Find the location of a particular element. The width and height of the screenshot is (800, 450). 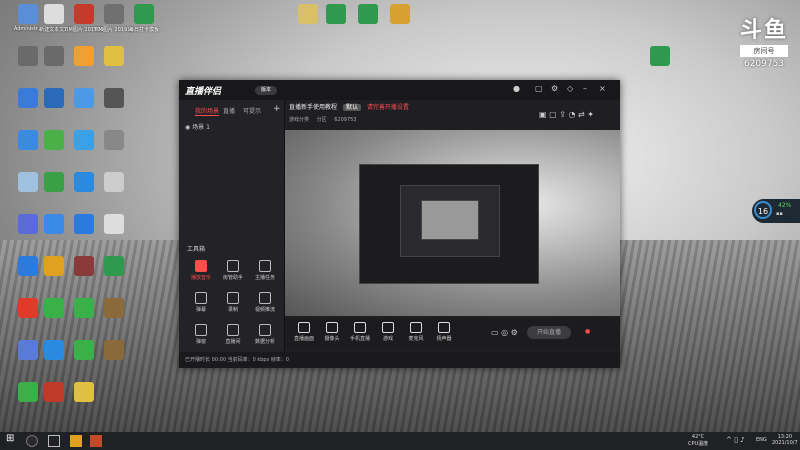

source-button: 摄像头 is located at coordinates (332, 332).